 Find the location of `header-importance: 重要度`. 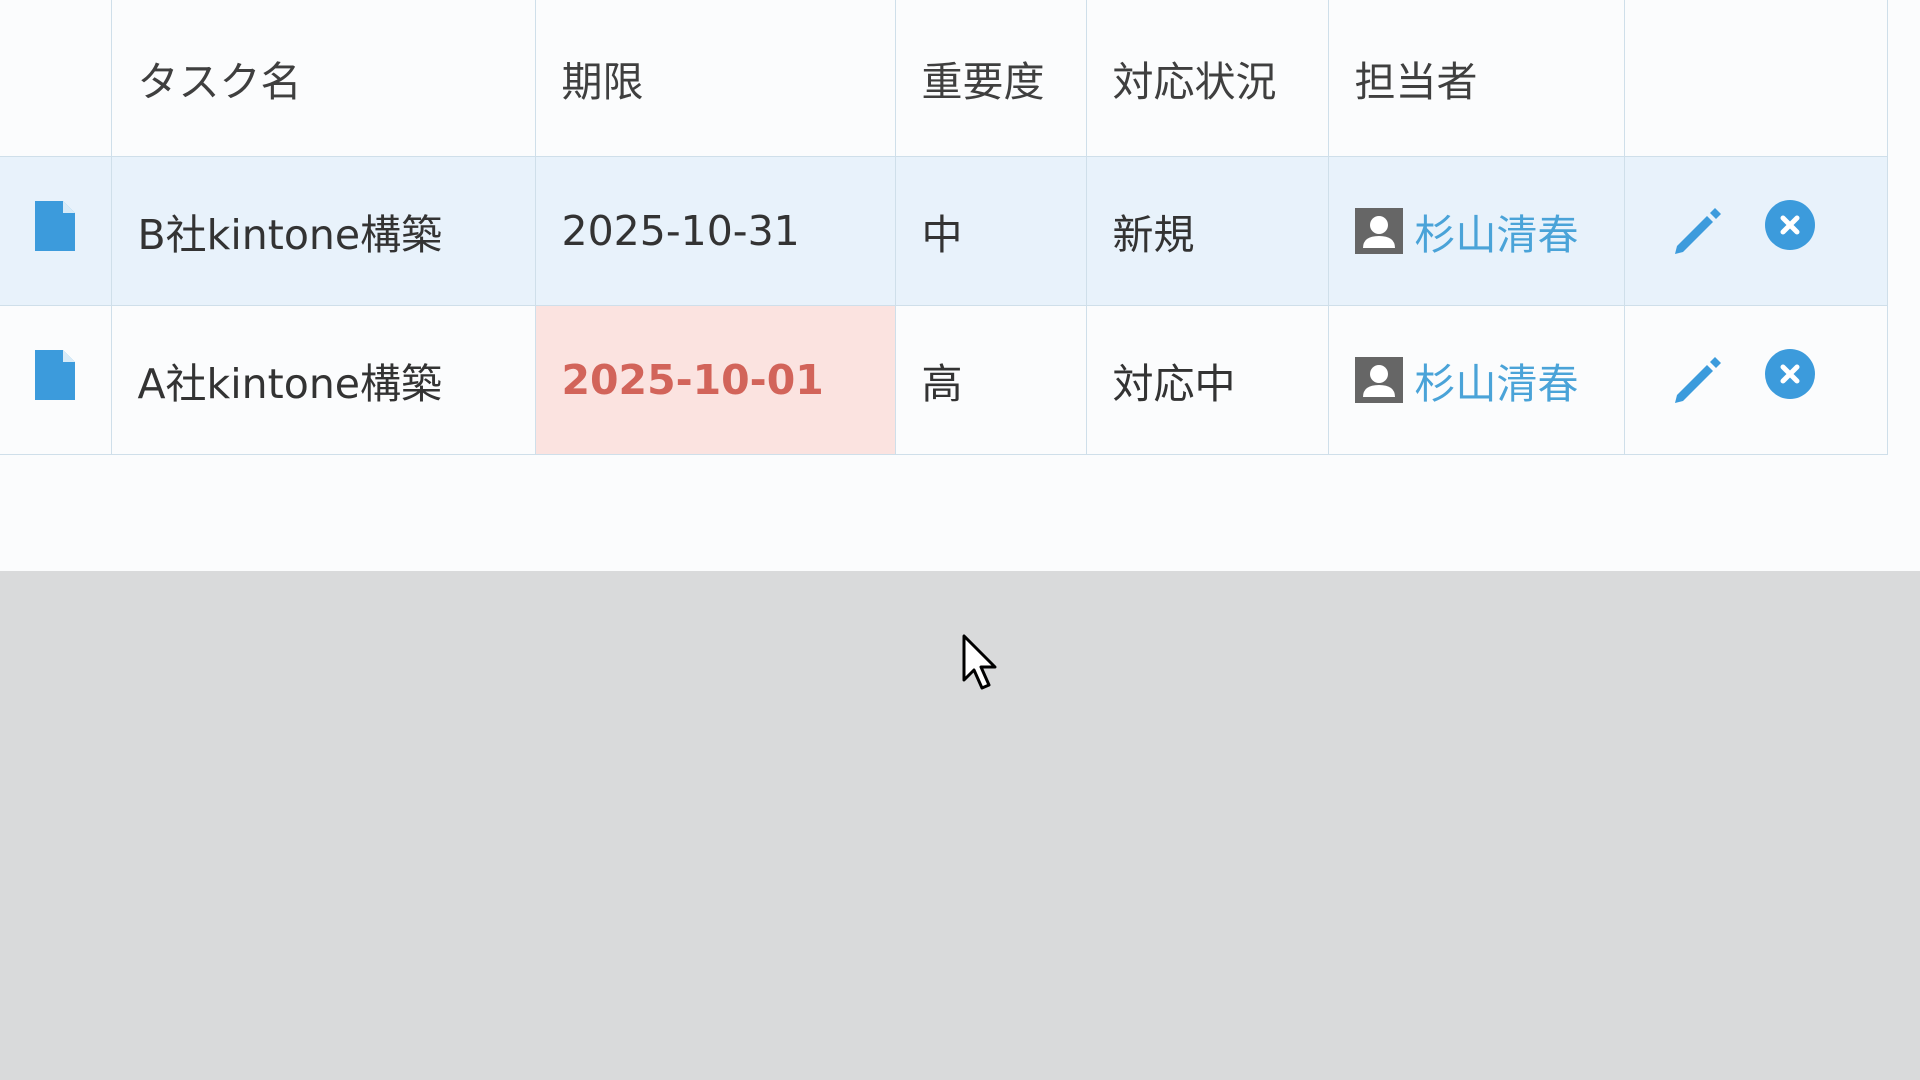

header-importance: 重要度 is located at coordinates (990, 78).